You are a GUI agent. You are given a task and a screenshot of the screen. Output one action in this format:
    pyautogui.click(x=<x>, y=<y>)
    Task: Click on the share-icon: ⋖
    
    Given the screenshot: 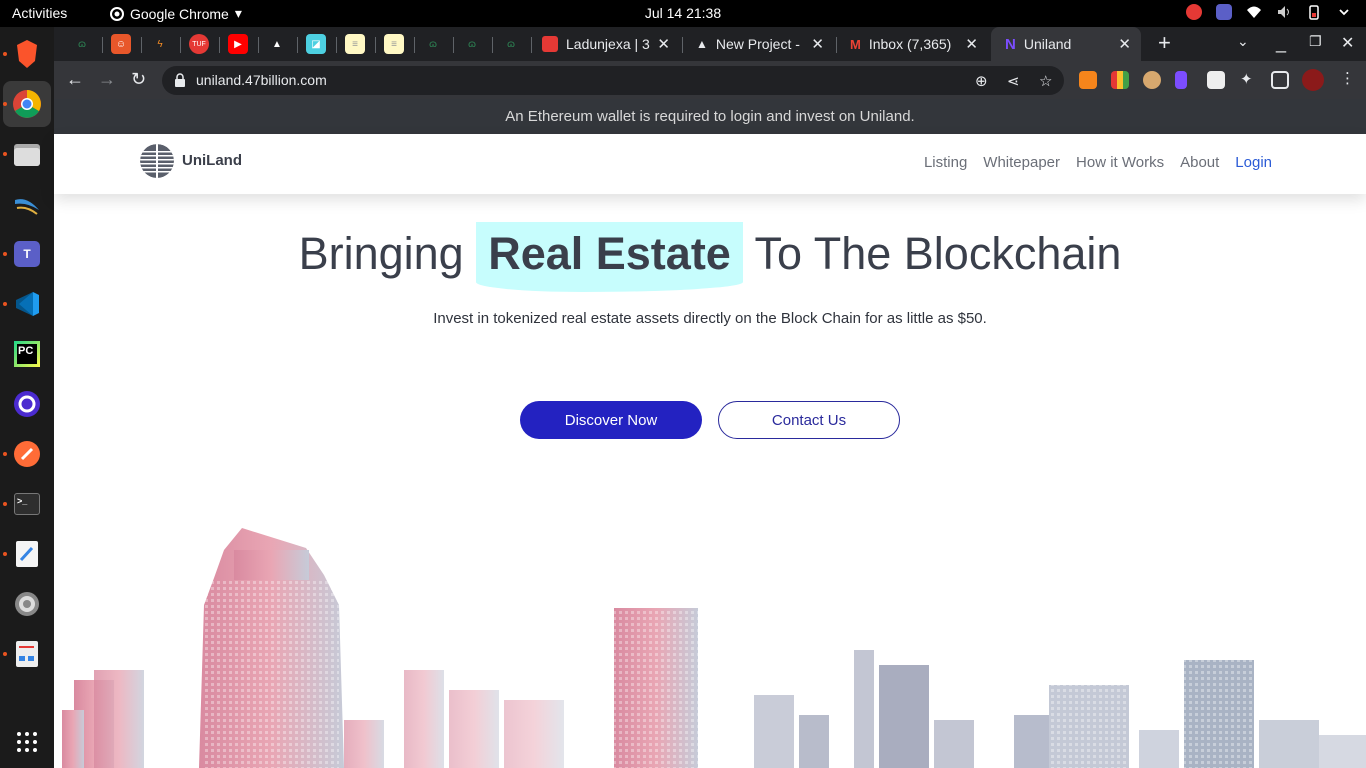 What is the action you would take?
    pyautogui.click(x=1013, y=81)
    